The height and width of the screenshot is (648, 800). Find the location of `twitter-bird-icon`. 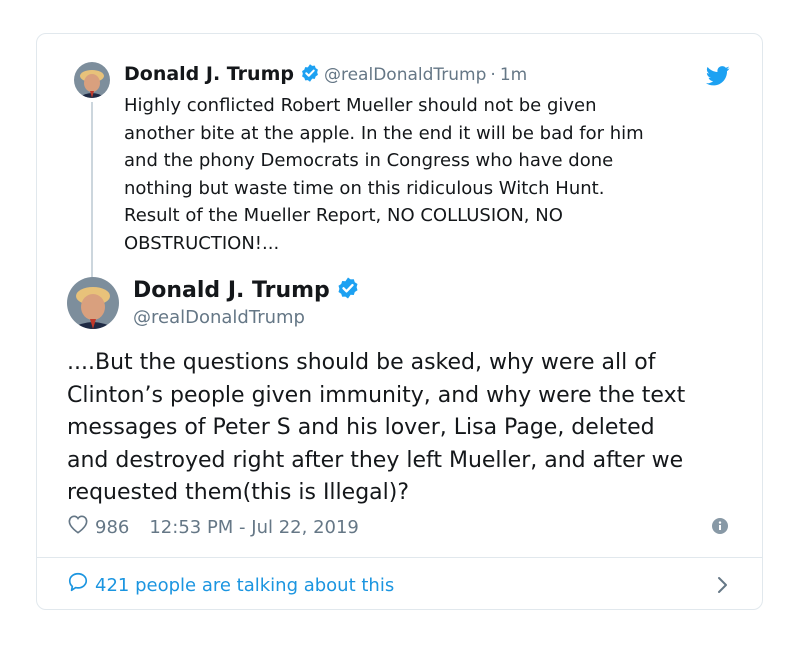

twitter-bird-icon is located at coordinates (717, 78).